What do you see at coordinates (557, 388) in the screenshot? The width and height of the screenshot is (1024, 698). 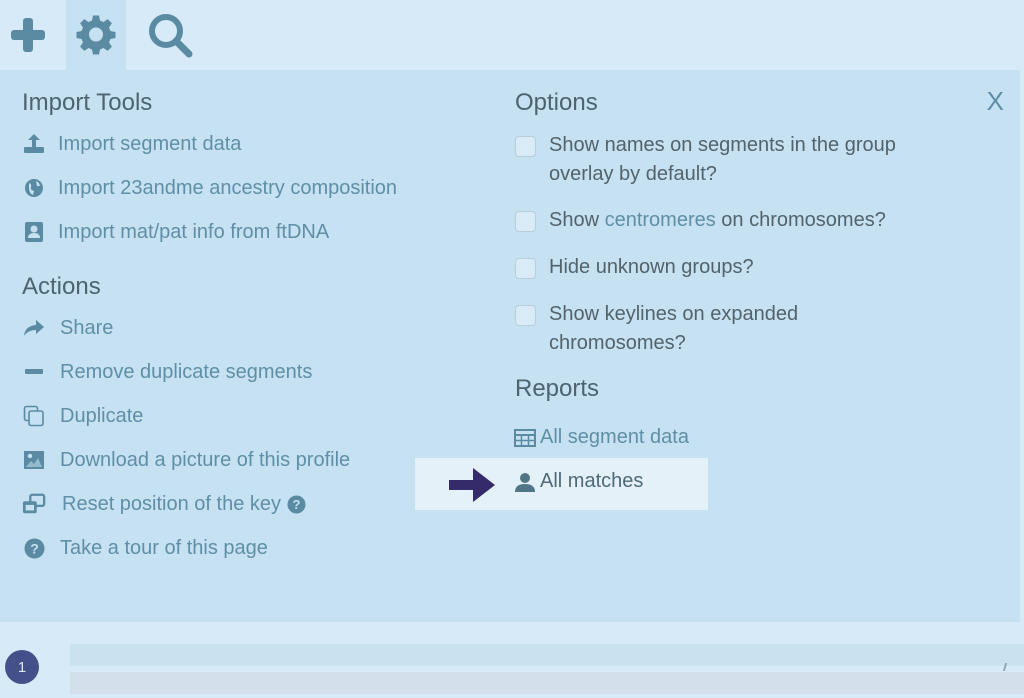 I see `reports-heading: Reports` at bounding box center [557, 388].